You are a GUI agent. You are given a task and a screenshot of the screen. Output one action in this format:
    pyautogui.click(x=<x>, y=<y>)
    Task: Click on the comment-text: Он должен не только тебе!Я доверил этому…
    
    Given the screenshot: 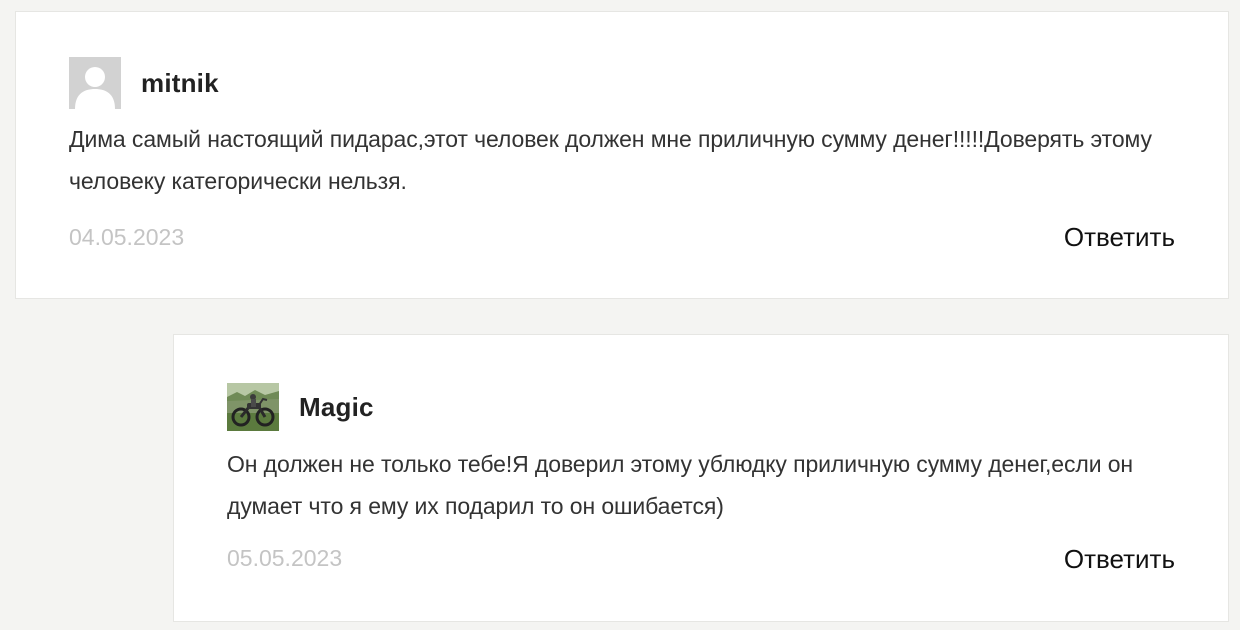 What is the action you would take?
    pyautogui.click(x=680, y=485)
    